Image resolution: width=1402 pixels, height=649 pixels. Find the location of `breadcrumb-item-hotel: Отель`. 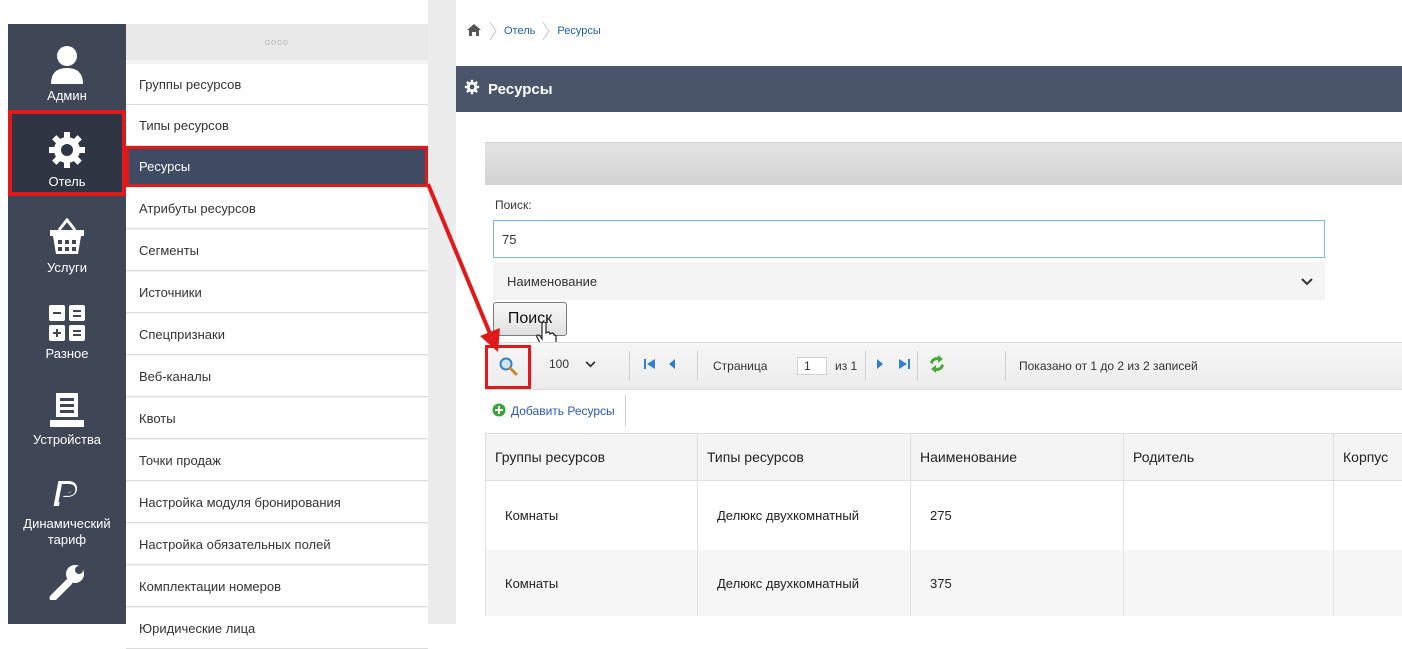

breadcrumb-item-hotel: Отель is located at coordinates (519, 31).